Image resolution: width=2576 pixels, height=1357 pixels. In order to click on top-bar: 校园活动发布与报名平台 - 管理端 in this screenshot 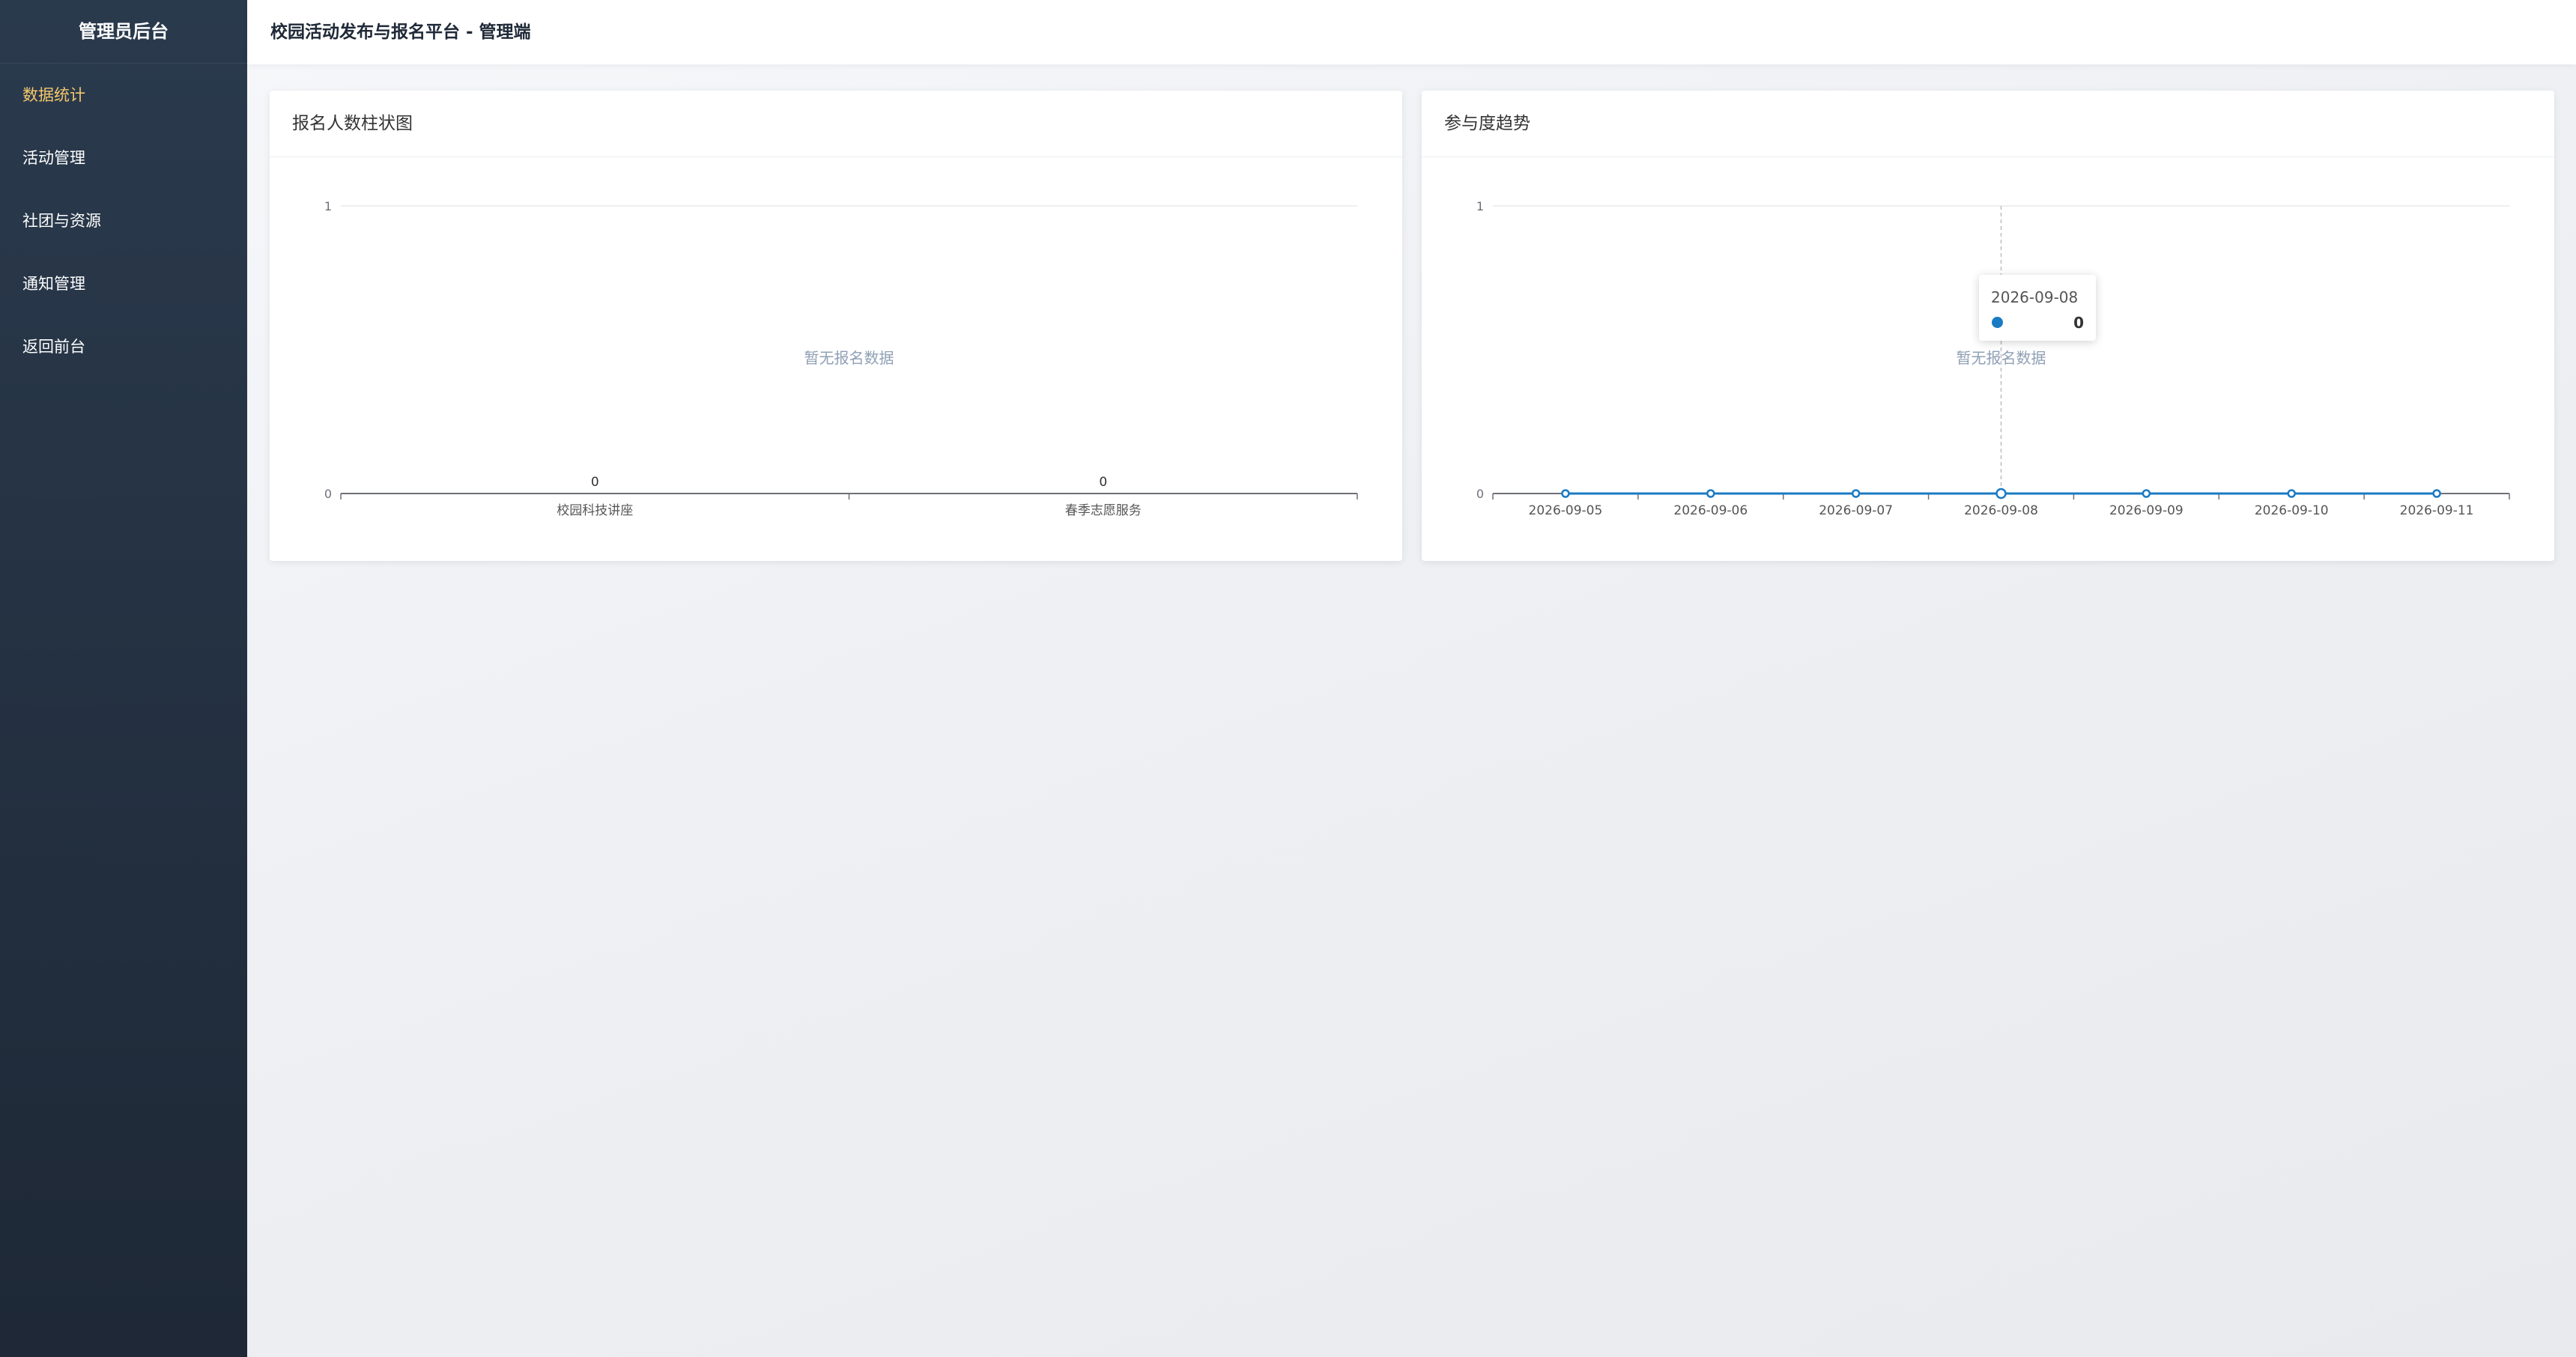, I will do `click(1411, 32)`.